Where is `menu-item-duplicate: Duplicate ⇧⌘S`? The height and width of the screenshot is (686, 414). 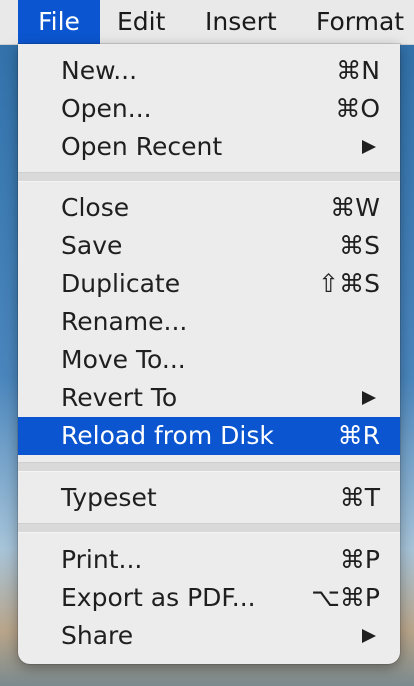
menu-item-duplicate: Duplicate ⇧⌘S is located at coordinates (209, 284).